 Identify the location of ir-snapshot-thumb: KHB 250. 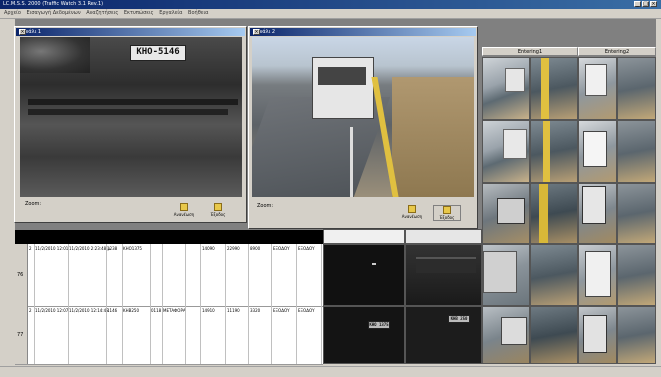
(443, 335).